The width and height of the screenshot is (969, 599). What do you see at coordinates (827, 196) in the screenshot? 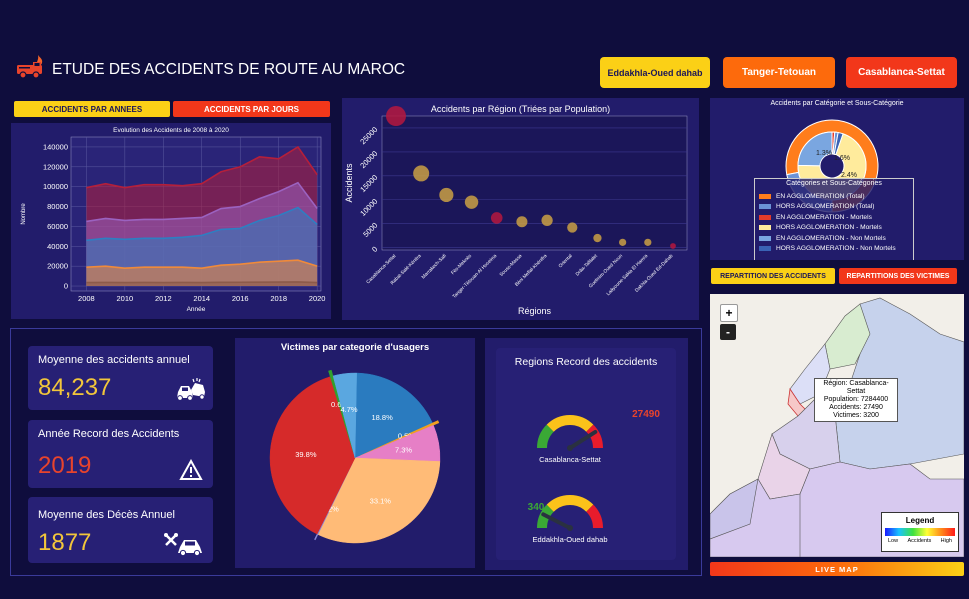
I see `donut-legend-item: EN AGGLOMERATION (Total)` at bounding box center [827, 196].